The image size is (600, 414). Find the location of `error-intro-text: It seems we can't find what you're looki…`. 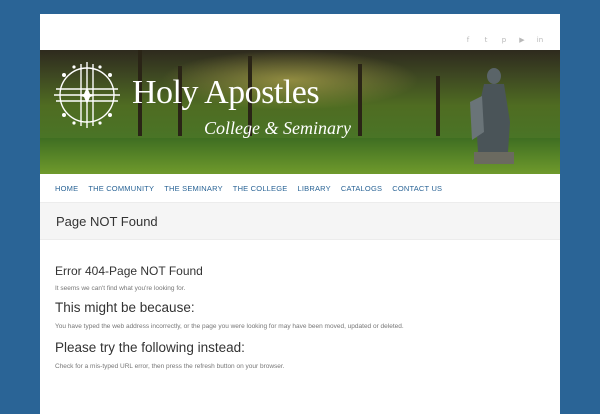

error-intro-text: It seems we can't find what you're looki… is located at coordinates (120, 288).